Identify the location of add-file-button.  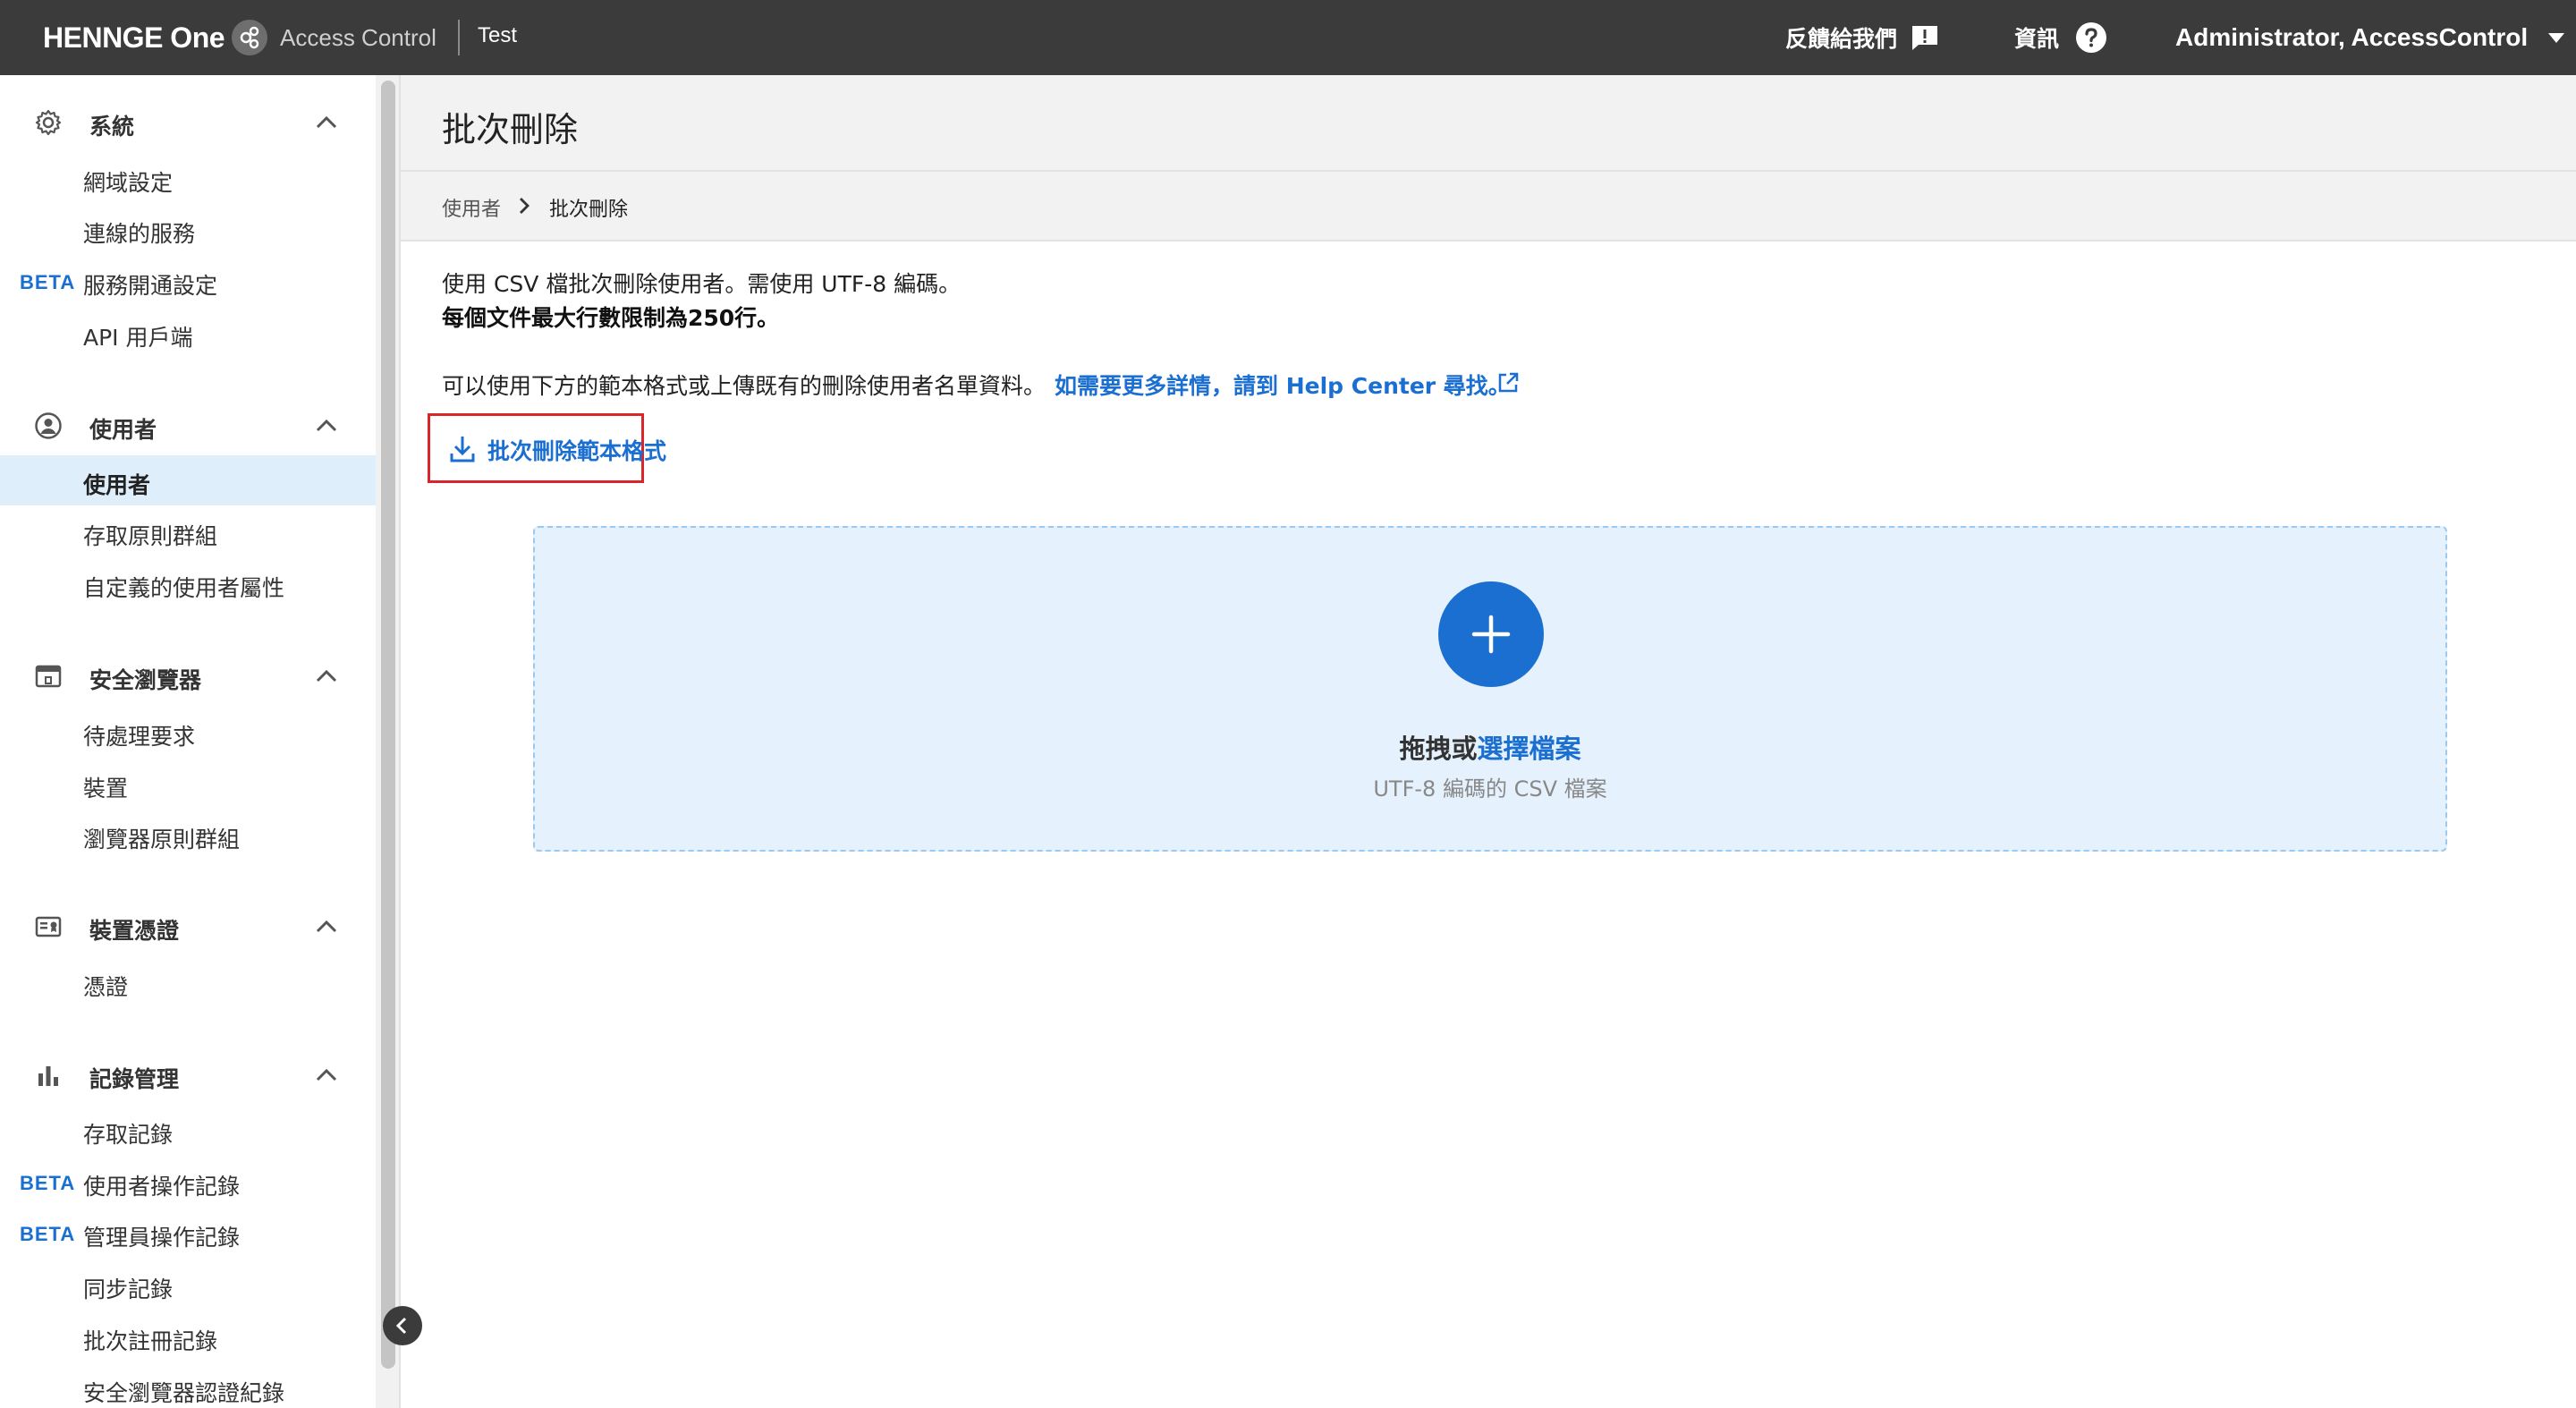
(1491, 634).